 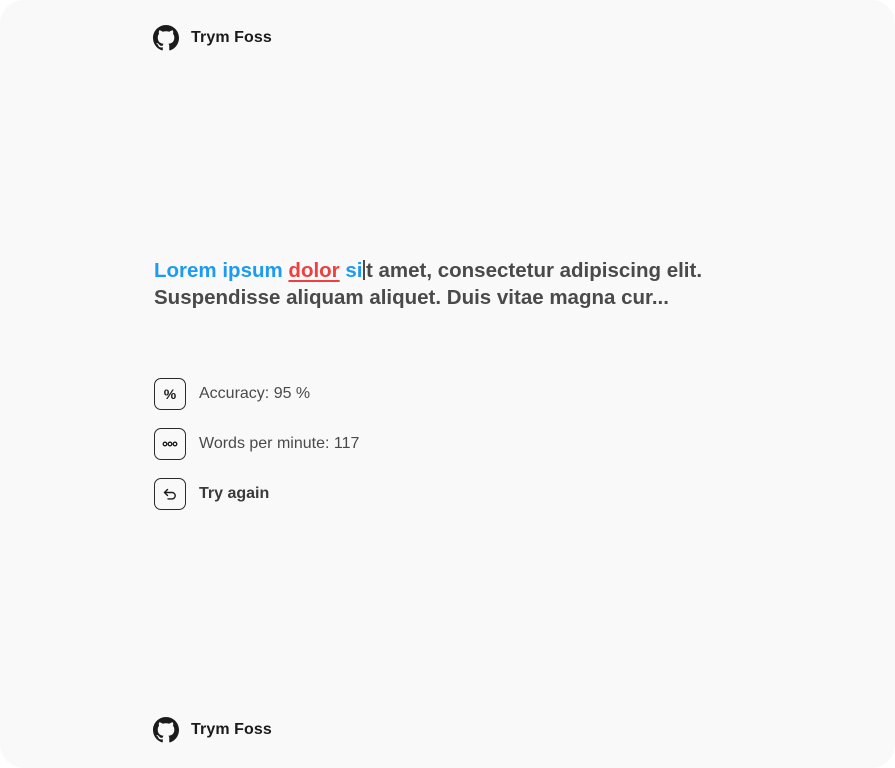 I want to click on try-again-button: Try again, so click(x=211, y=494).